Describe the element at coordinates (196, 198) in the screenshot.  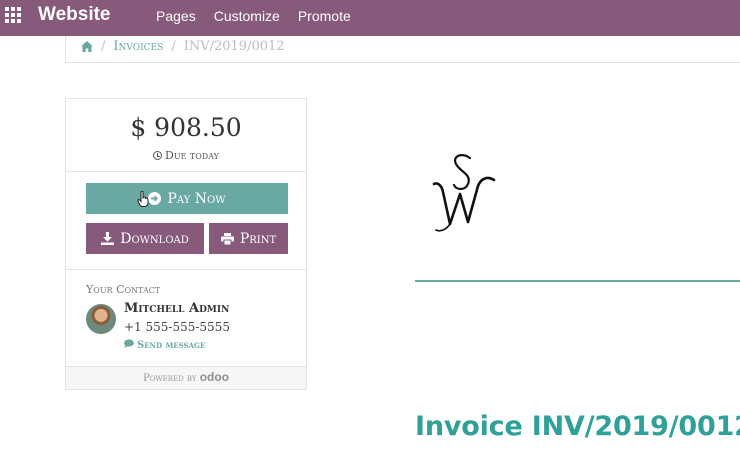
I see `pay-now-label: Pay Now` at that location.